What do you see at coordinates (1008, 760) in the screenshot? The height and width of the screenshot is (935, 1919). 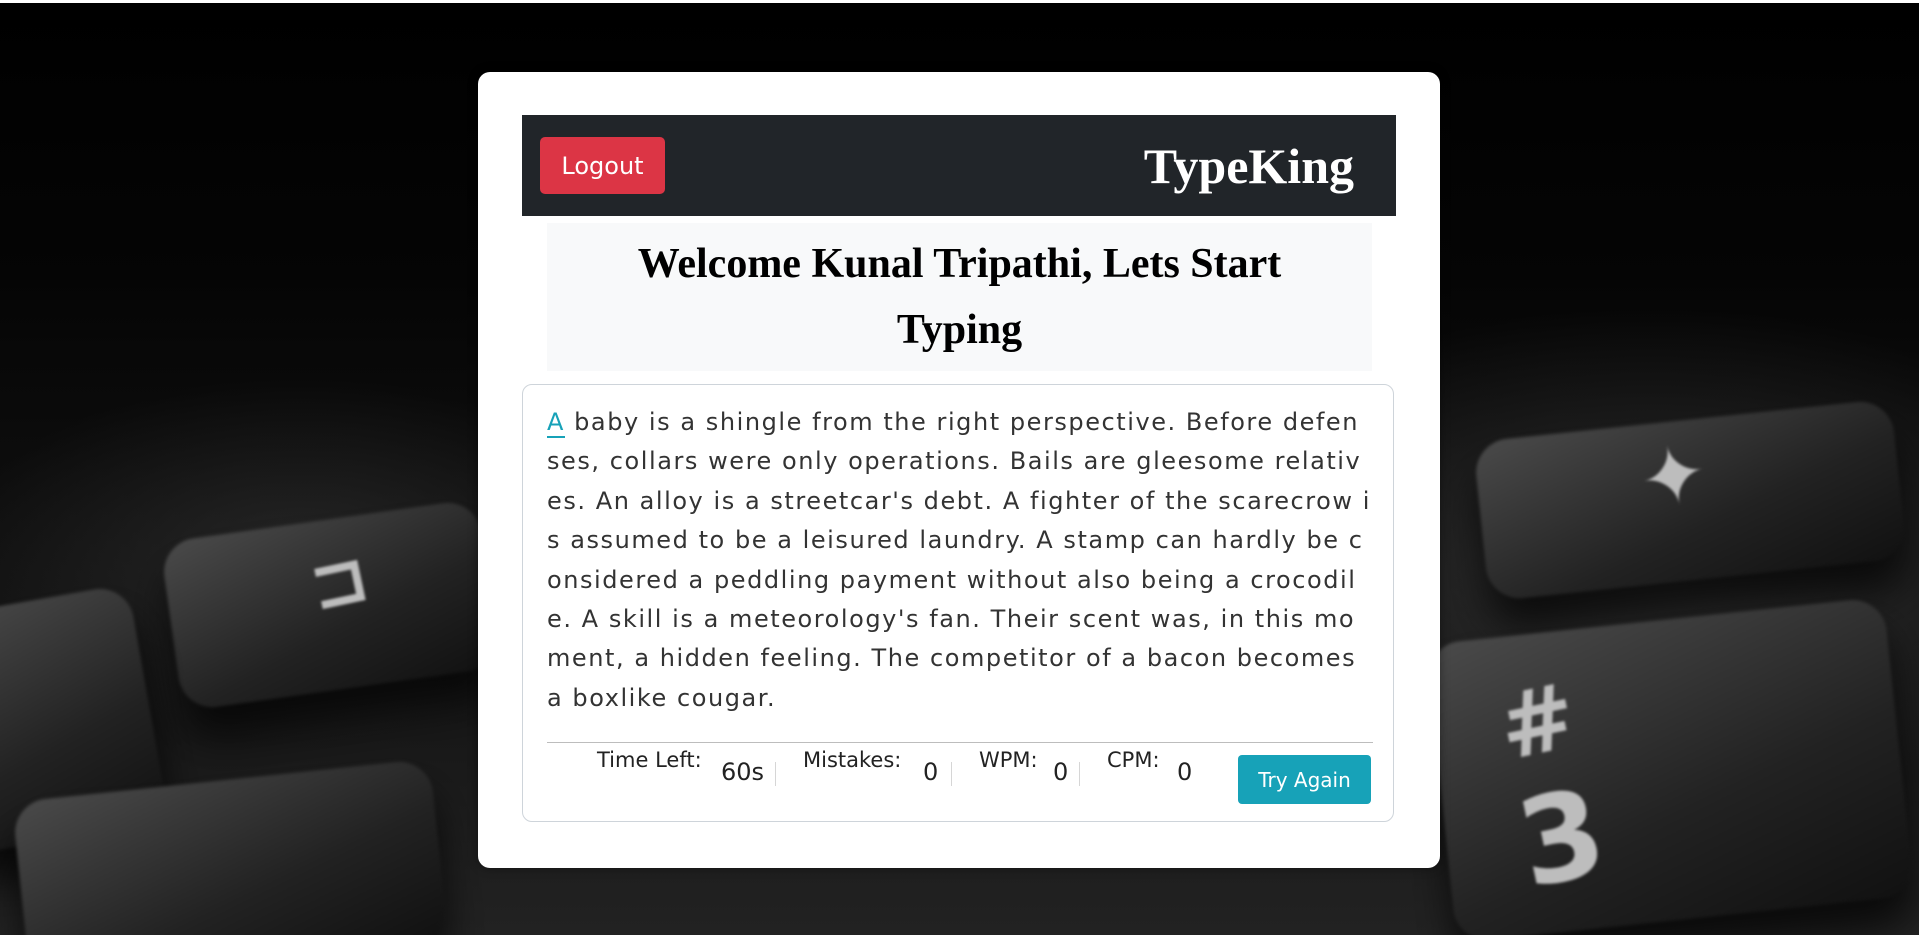 I see `wpm-label: WPM:` at bounding box center [1008, 760].